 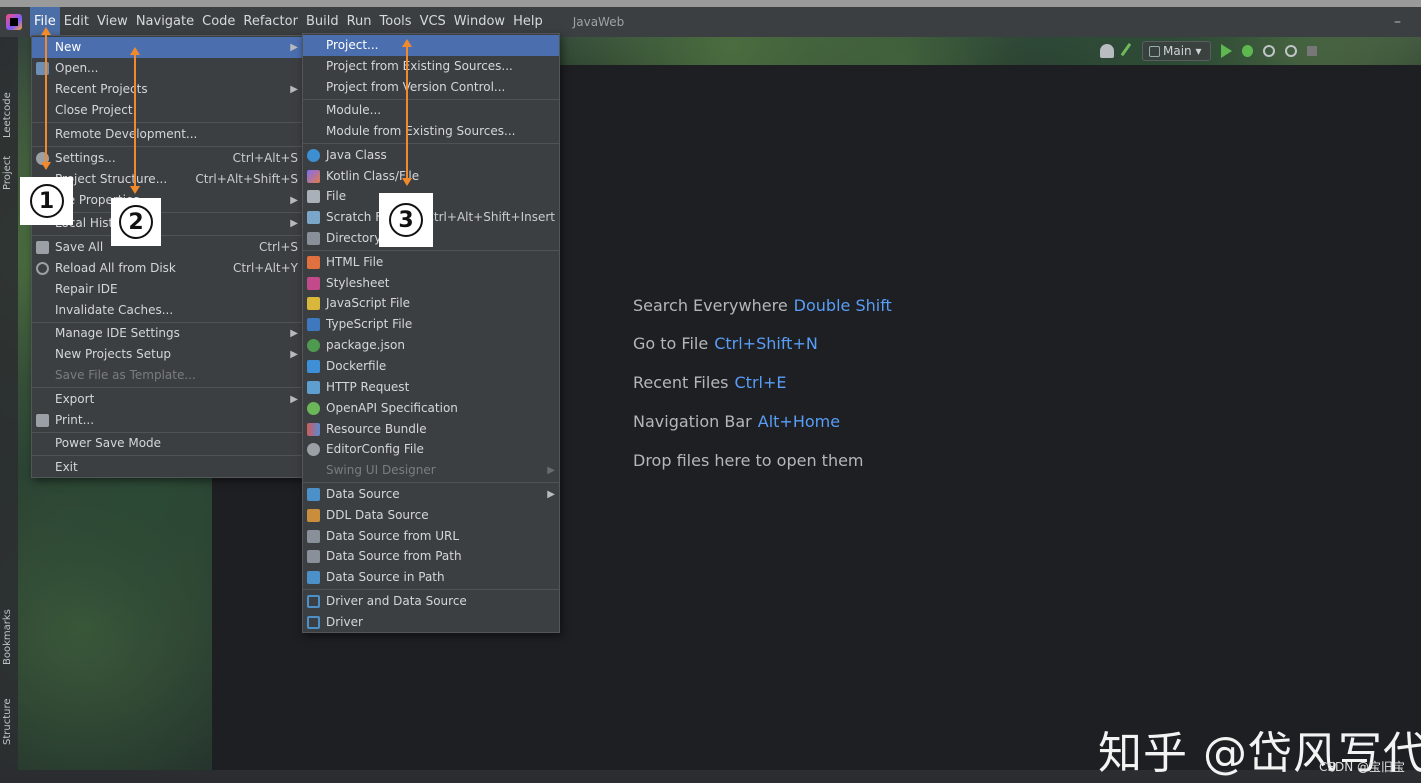 What do you see at coordinates (167, 467) in the screenshot?
I see `menu-item-exit: Exit` at bounding box center [167, 467].